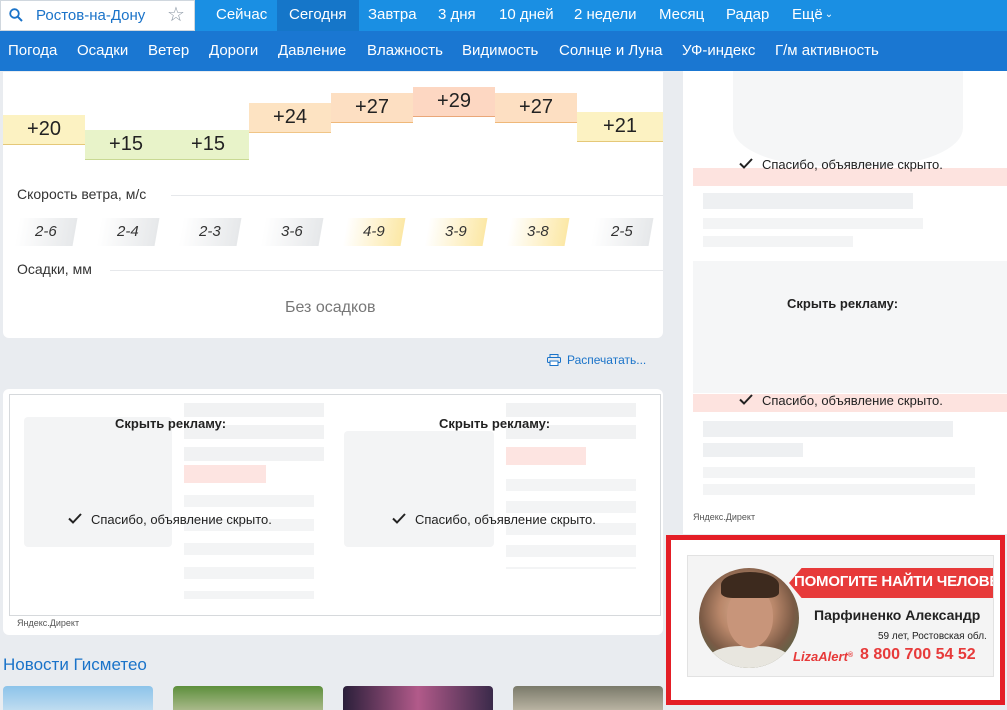 Image resolution: width=1007 pixels, height=710 pixels. I want to click on chevron-down-icon: ⌄, so click(829, 14).